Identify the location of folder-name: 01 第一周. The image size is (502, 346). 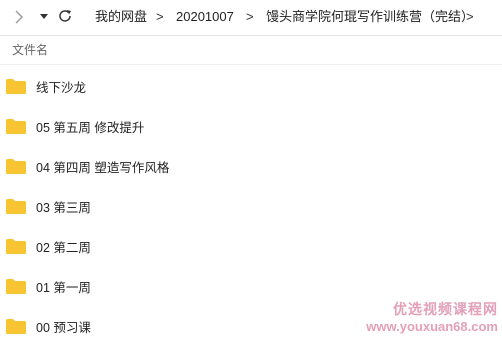
(63, 287).